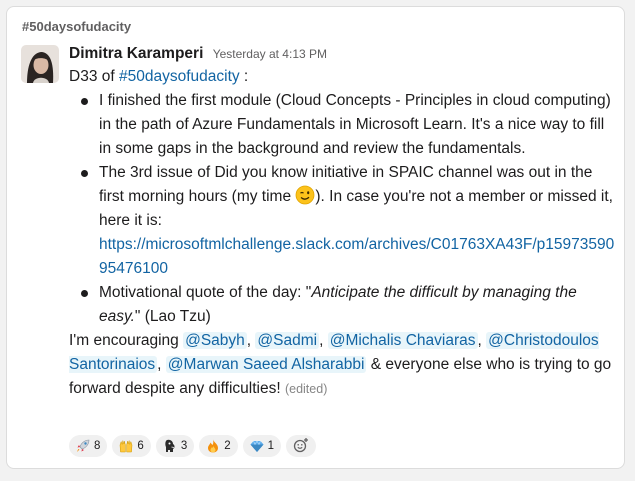 The height and width of the screenshot is (481, 635). Describe the element at coordinates (343, 77) in the screenshot. I see `intro-line: D33 of #50daysofudacity :` at that location.